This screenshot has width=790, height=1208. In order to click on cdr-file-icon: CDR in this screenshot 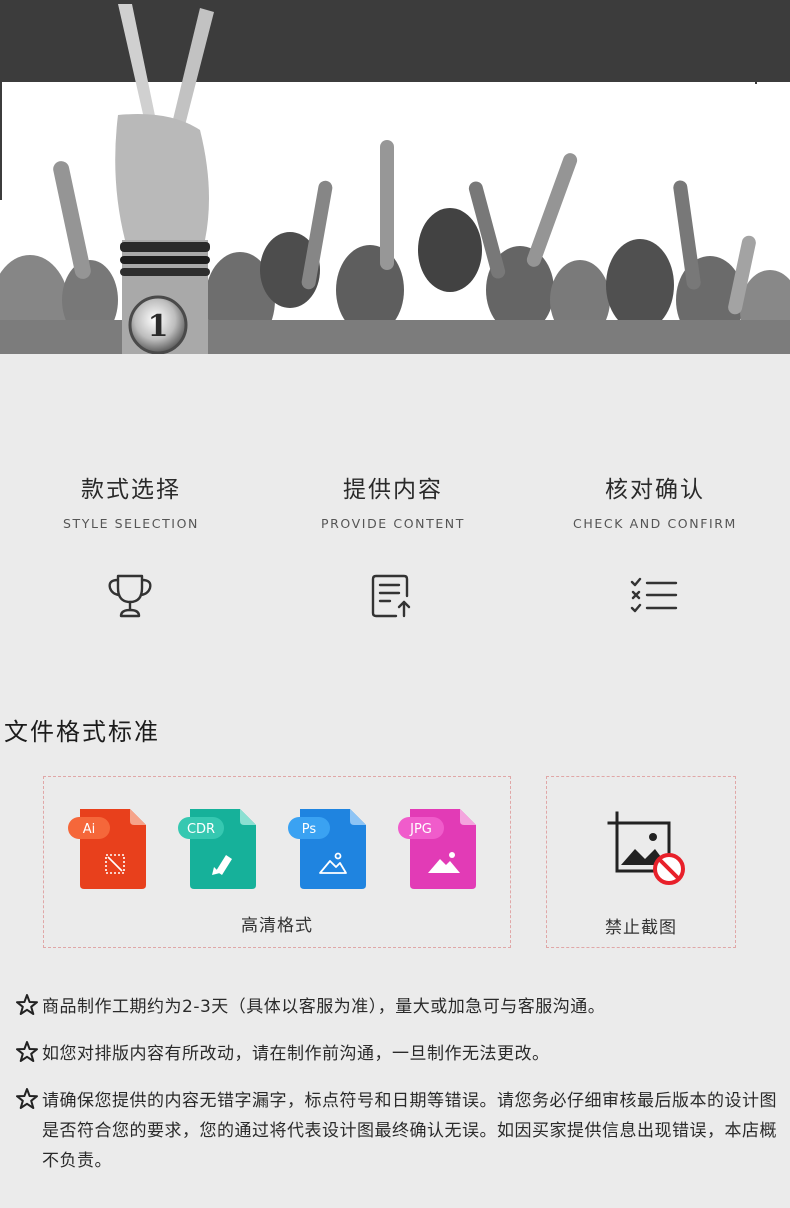, I will do `click(217, 849)`.